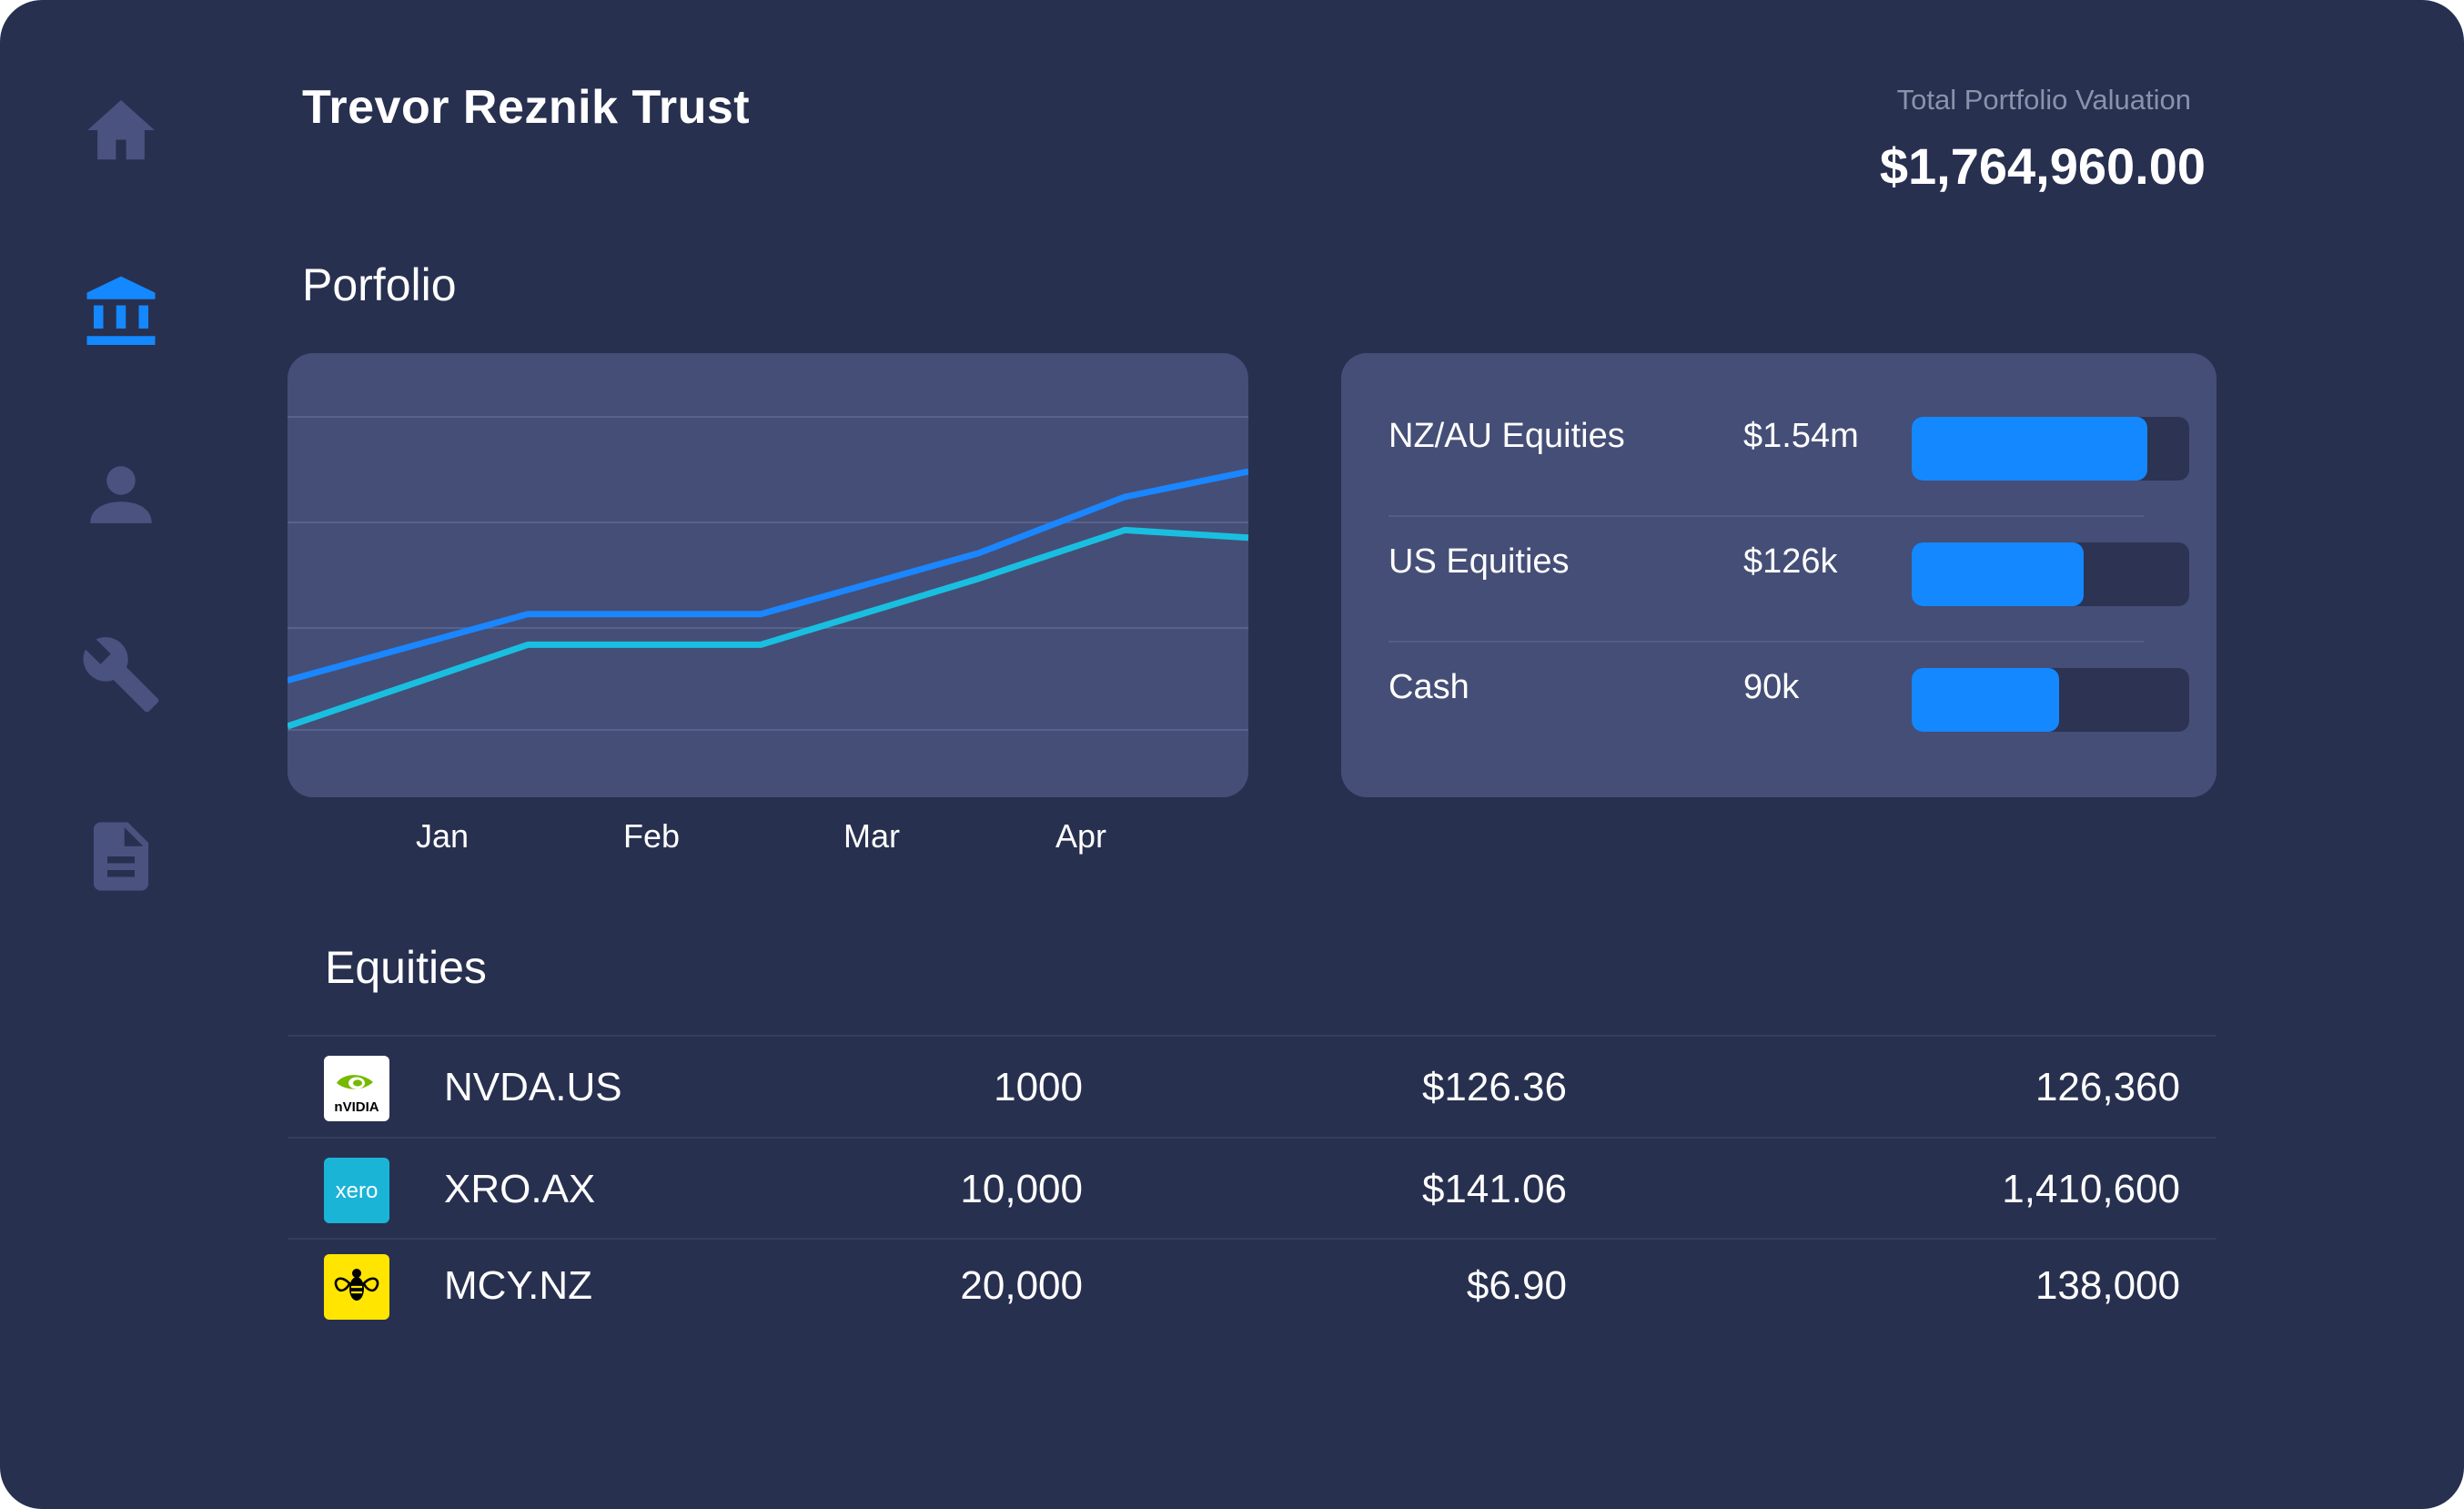 This screenshot has height=1509, width=2464. What do you see at coordinates (1494, 1087) in the screenshot?
I see `equity-price: $126.36` at bounding box center [1494, 1087].